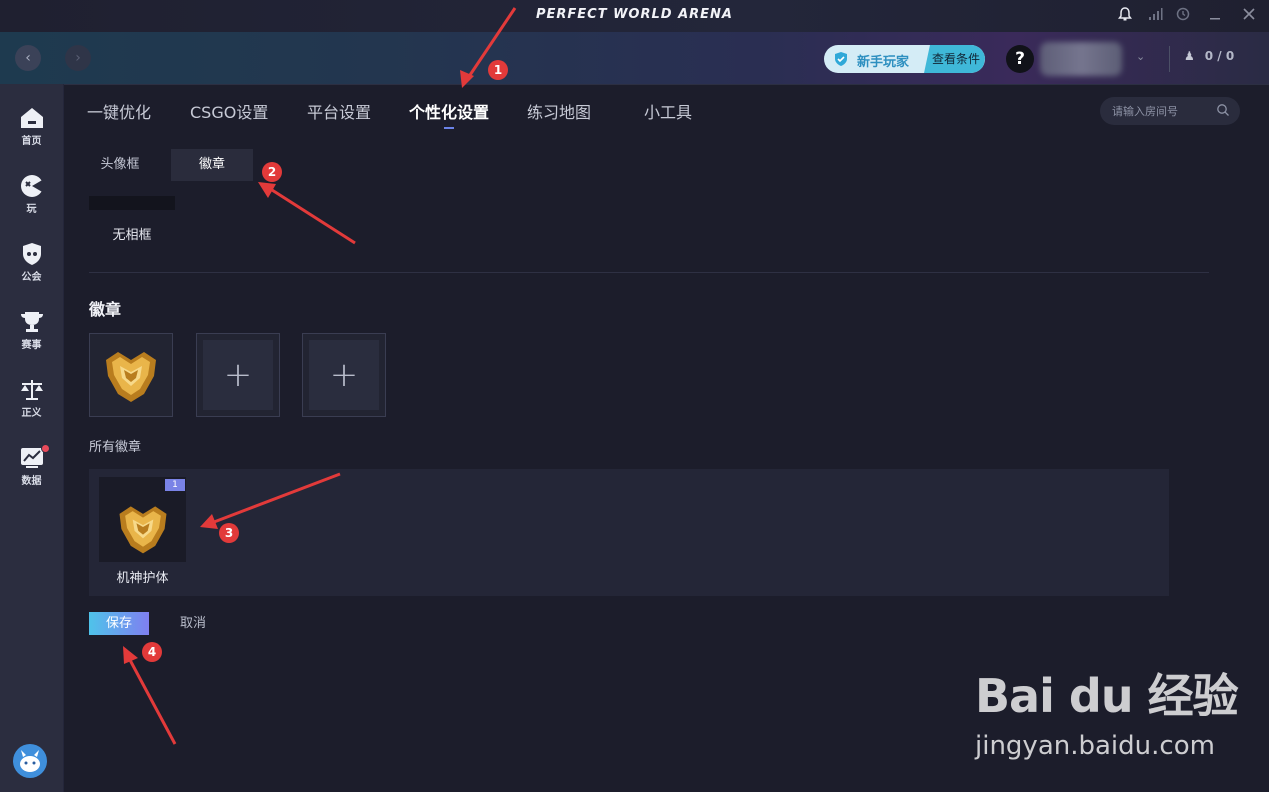 Image resolution: width=1269 pixels, height=792 pixels. I want to click on all-badges-label: 所有徽章, so click(115, 447).